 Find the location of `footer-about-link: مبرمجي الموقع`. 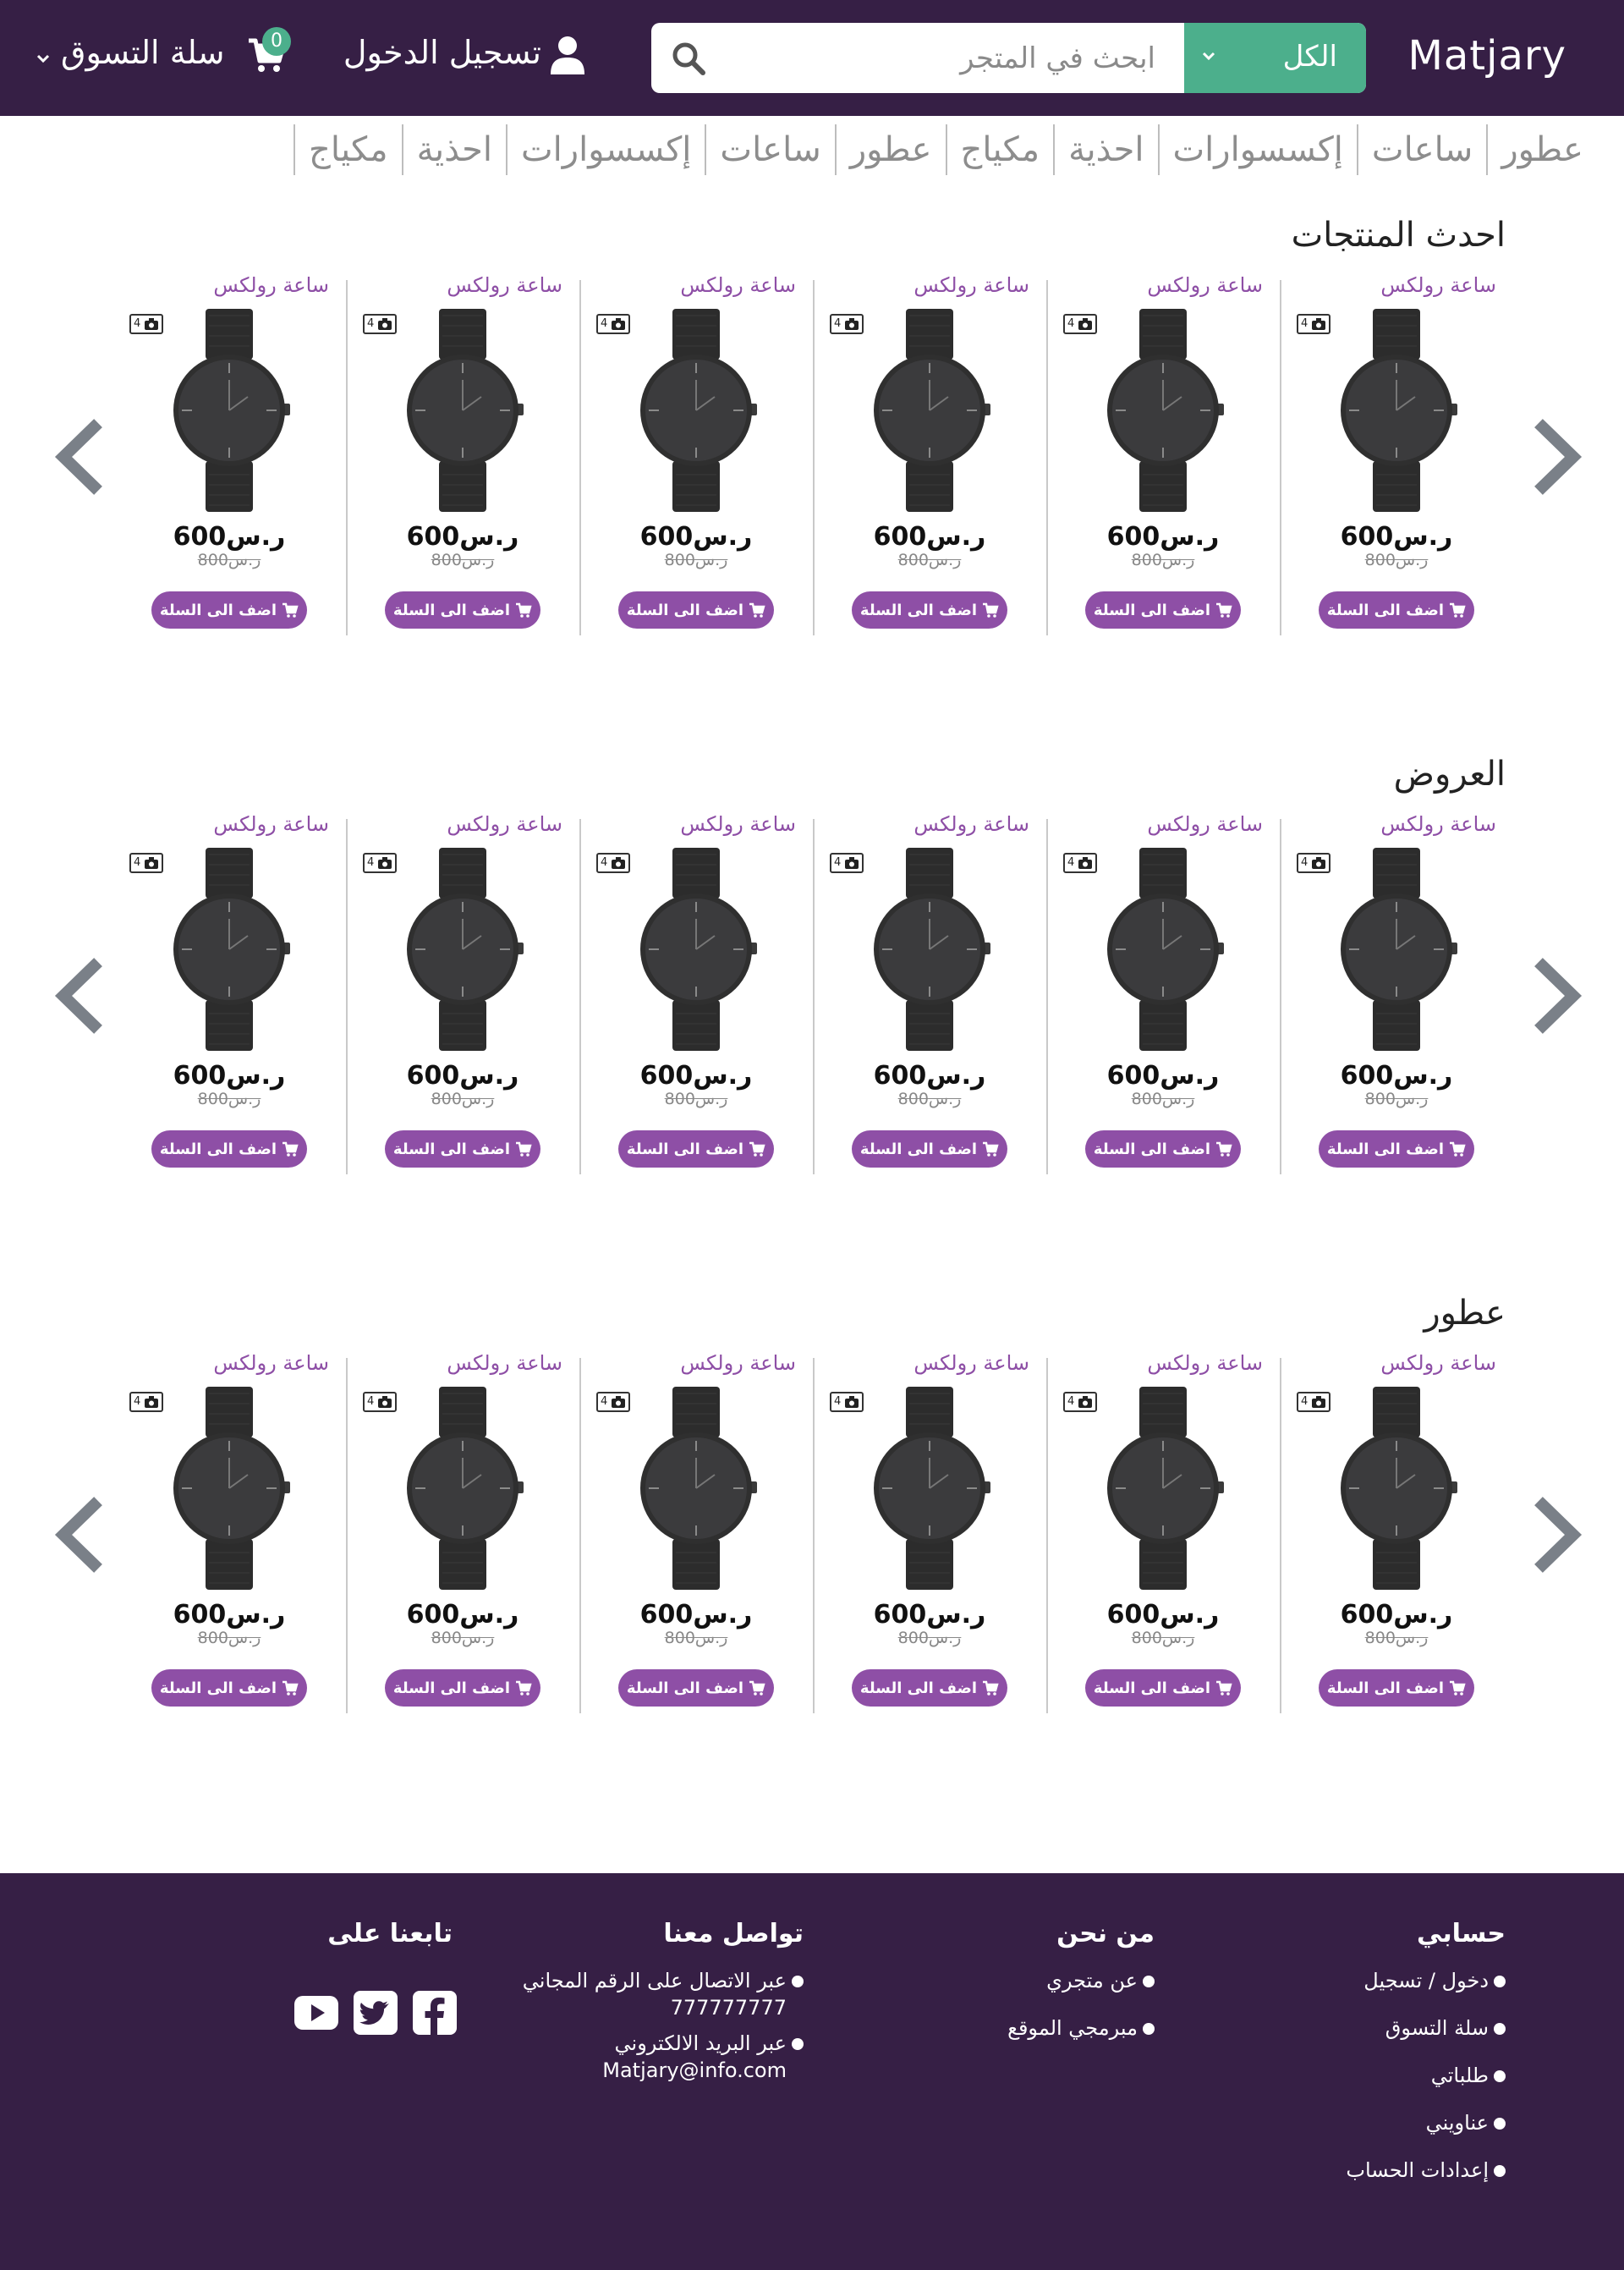

footer-about-link: مبرمجي الموقع is located at coordinates (1081, 2028).